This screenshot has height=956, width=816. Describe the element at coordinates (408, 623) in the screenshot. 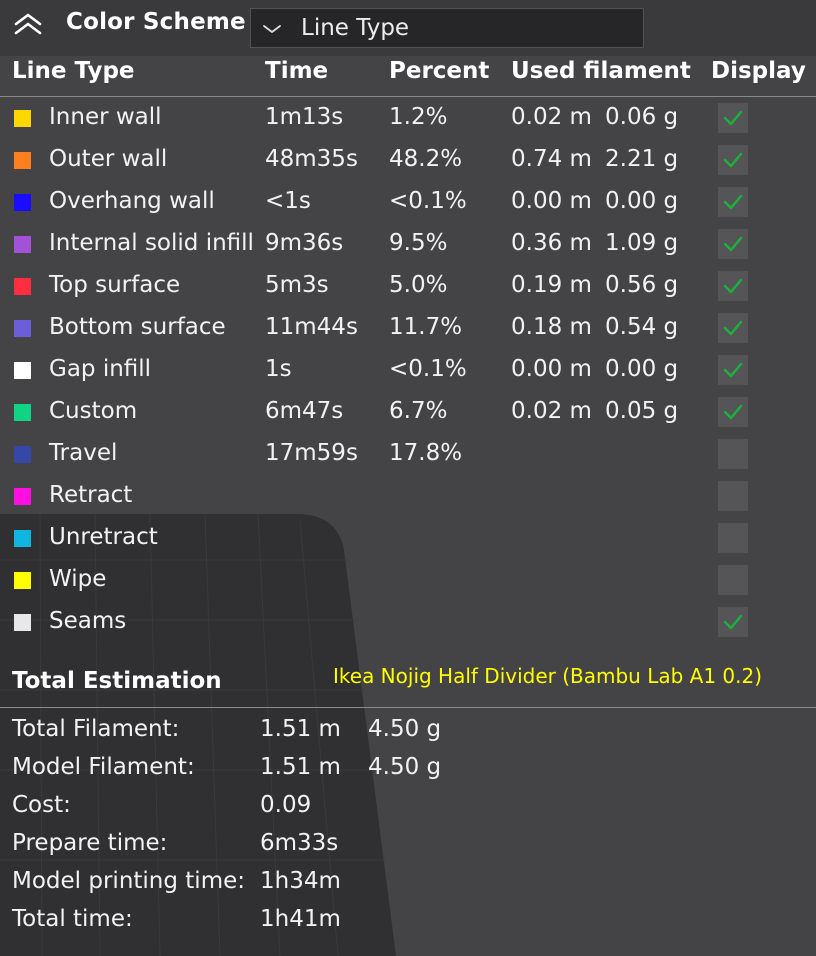

I see `table-row: Seams` at that location.